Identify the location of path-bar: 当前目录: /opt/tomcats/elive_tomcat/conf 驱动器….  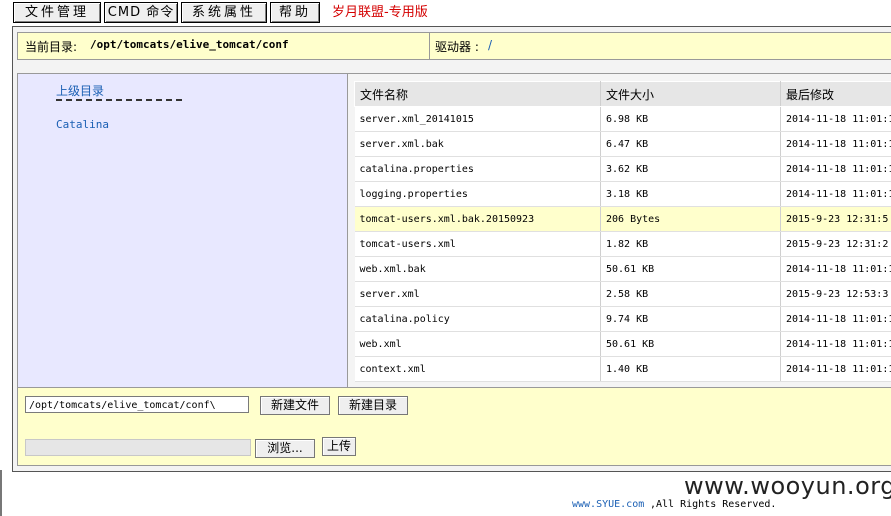
(454, 46).